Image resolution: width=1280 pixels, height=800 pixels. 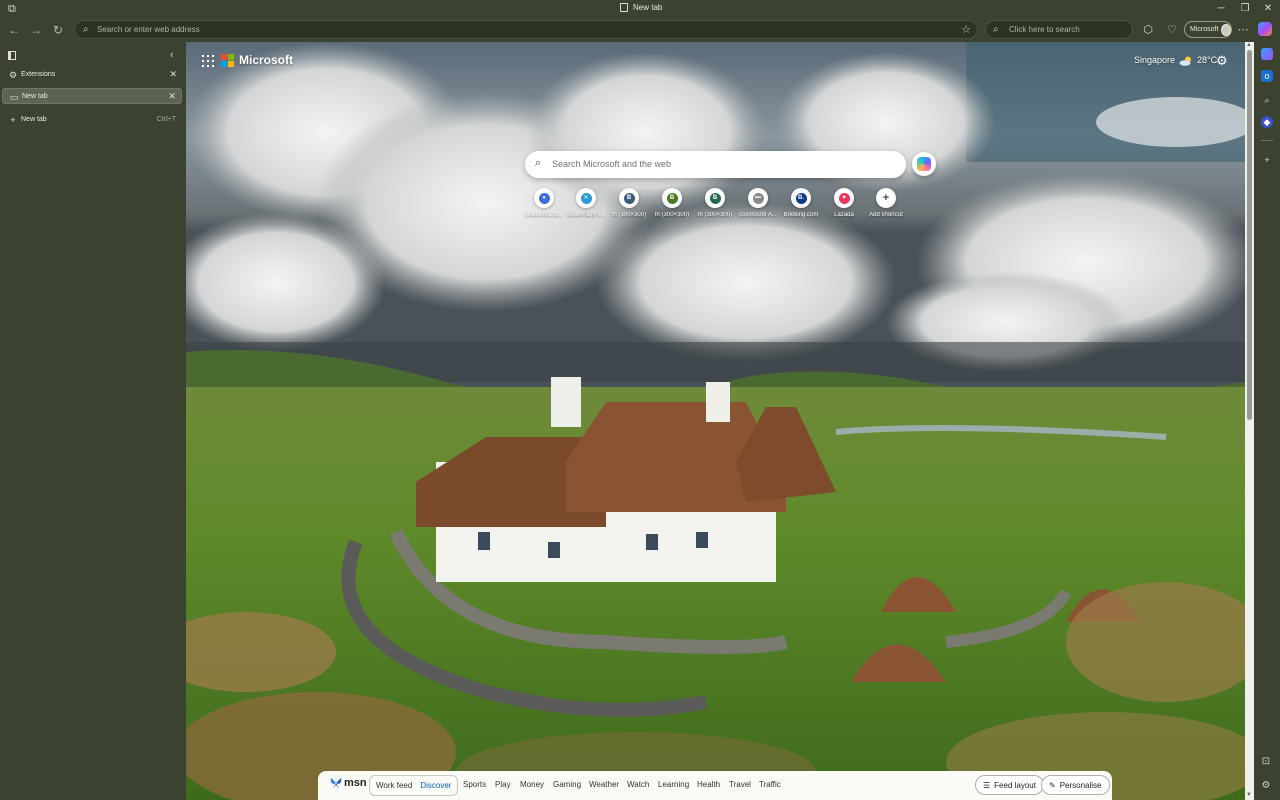 What do you see at coordinates (1172, 30) in the screenshot?
I see `browser-essentials-icon: ♡` at bounding box center [1172, 30].